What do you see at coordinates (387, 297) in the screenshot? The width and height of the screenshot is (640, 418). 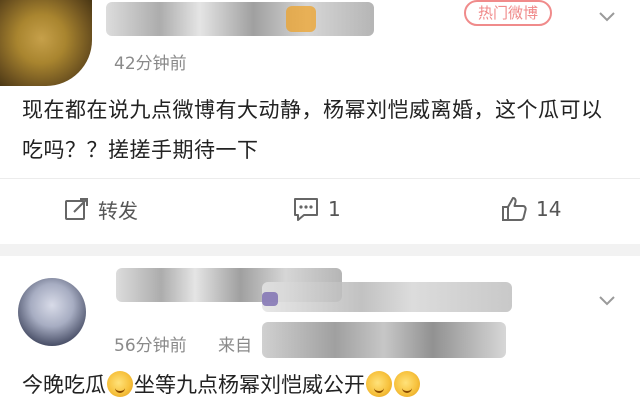 I see `blurred-username-extra` at bounding box center [387, 297].